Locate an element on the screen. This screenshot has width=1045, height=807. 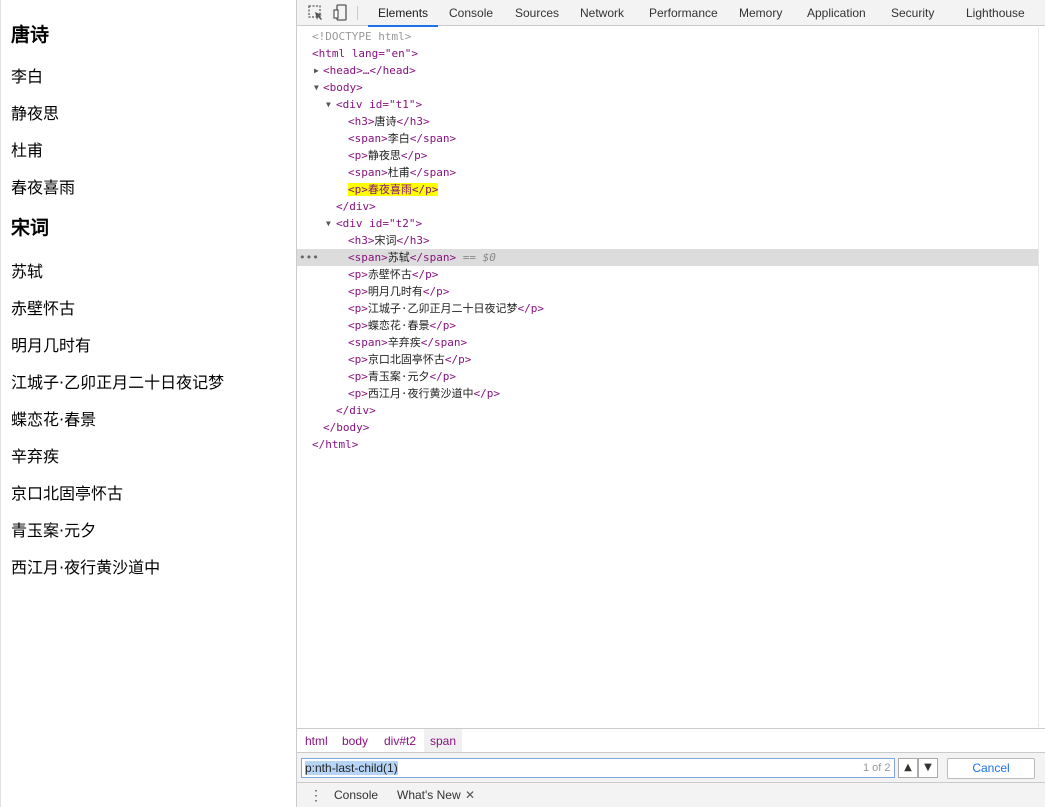
tab-memory: Memory is located at coordinates (760, 13).